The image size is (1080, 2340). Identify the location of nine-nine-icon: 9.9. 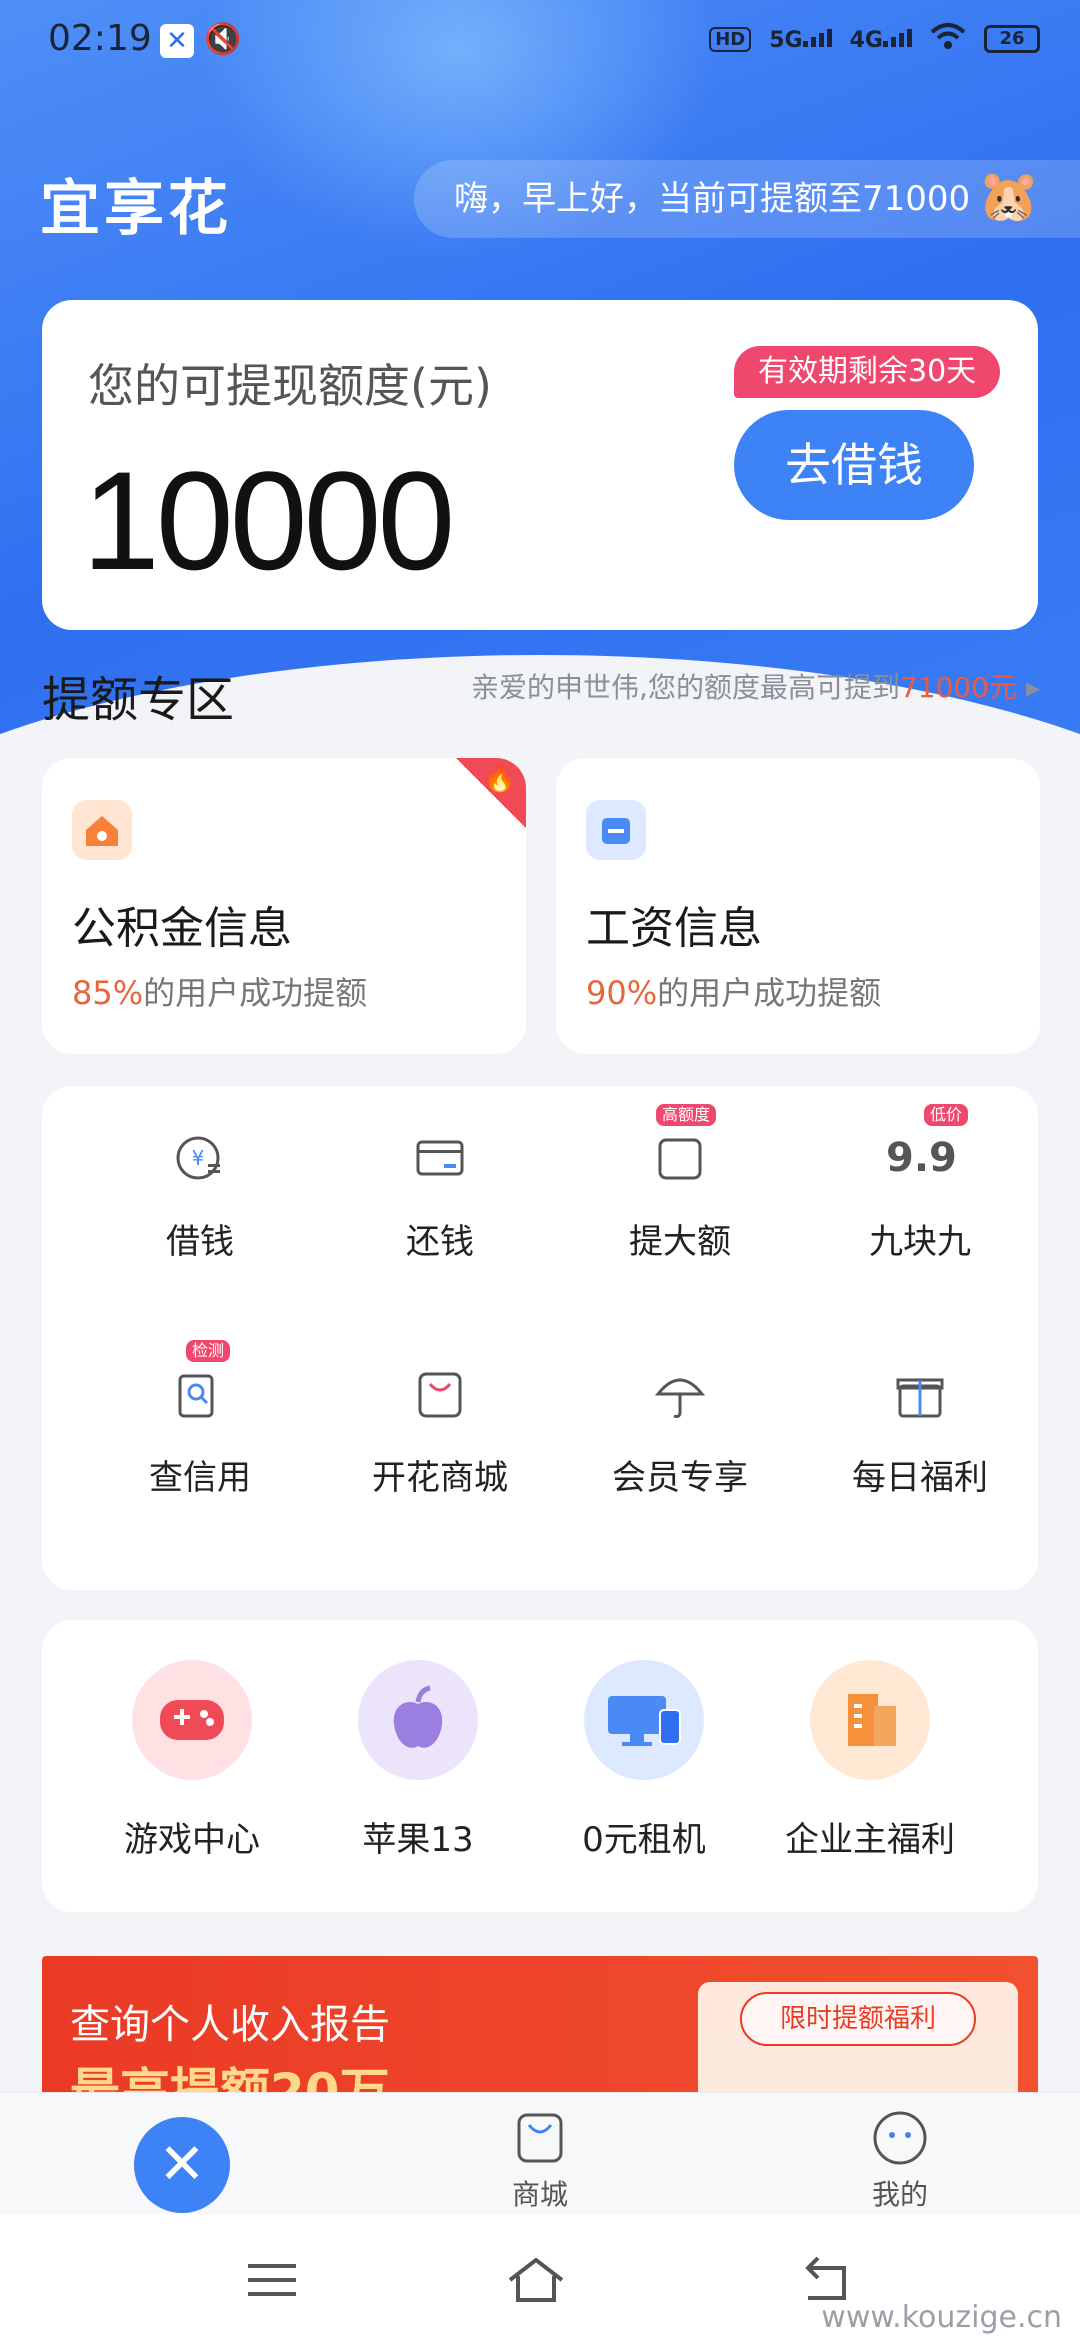
(921, 1158).